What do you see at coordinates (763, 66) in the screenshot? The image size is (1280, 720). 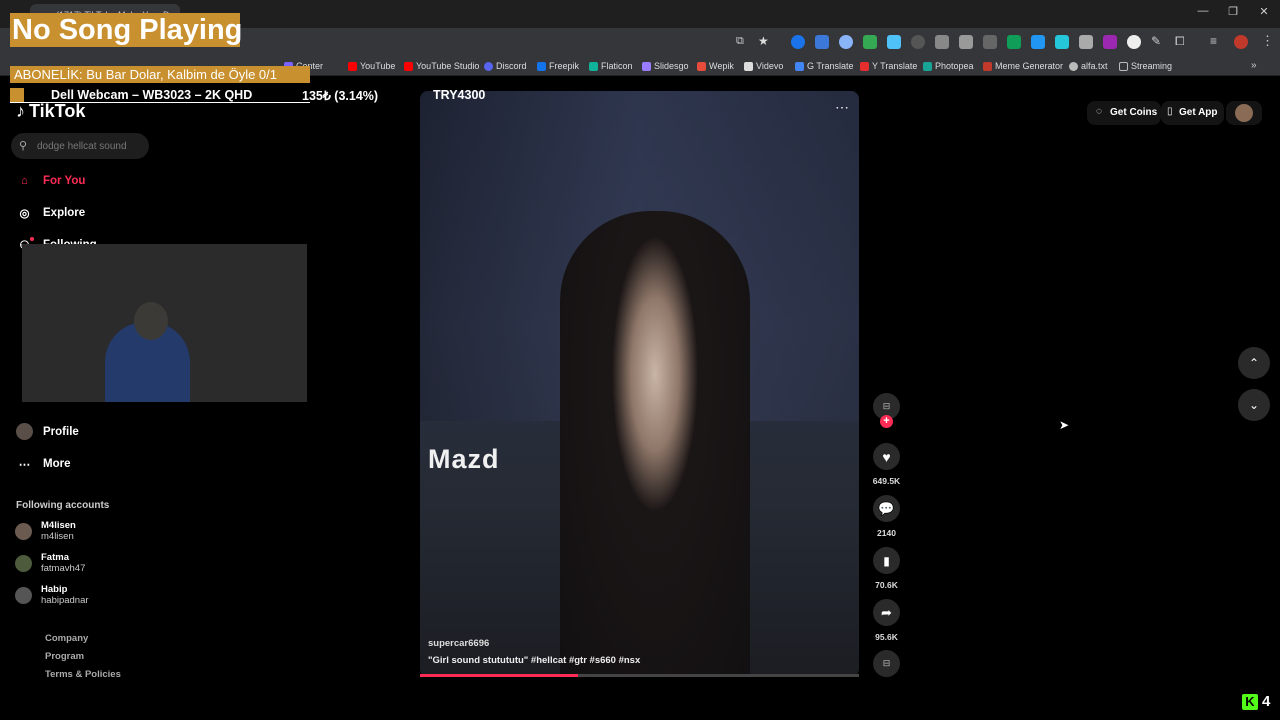 I see `bookmark-item: Videvo` at bounding box center [763, 66].